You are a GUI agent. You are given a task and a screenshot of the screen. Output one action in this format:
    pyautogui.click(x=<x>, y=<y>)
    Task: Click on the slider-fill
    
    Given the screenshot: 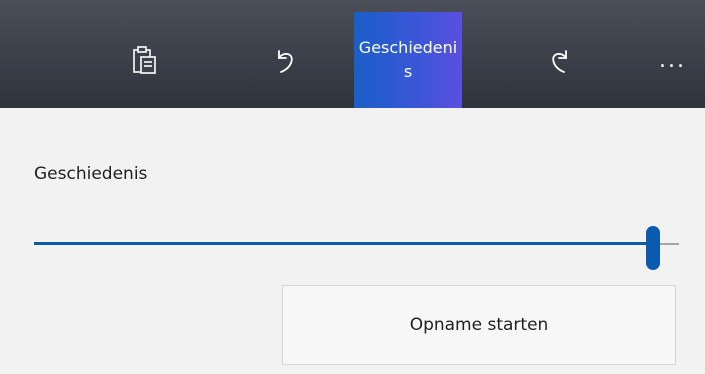 What is the action you would take?
    pyautogui.click(x=344, y=243)
    